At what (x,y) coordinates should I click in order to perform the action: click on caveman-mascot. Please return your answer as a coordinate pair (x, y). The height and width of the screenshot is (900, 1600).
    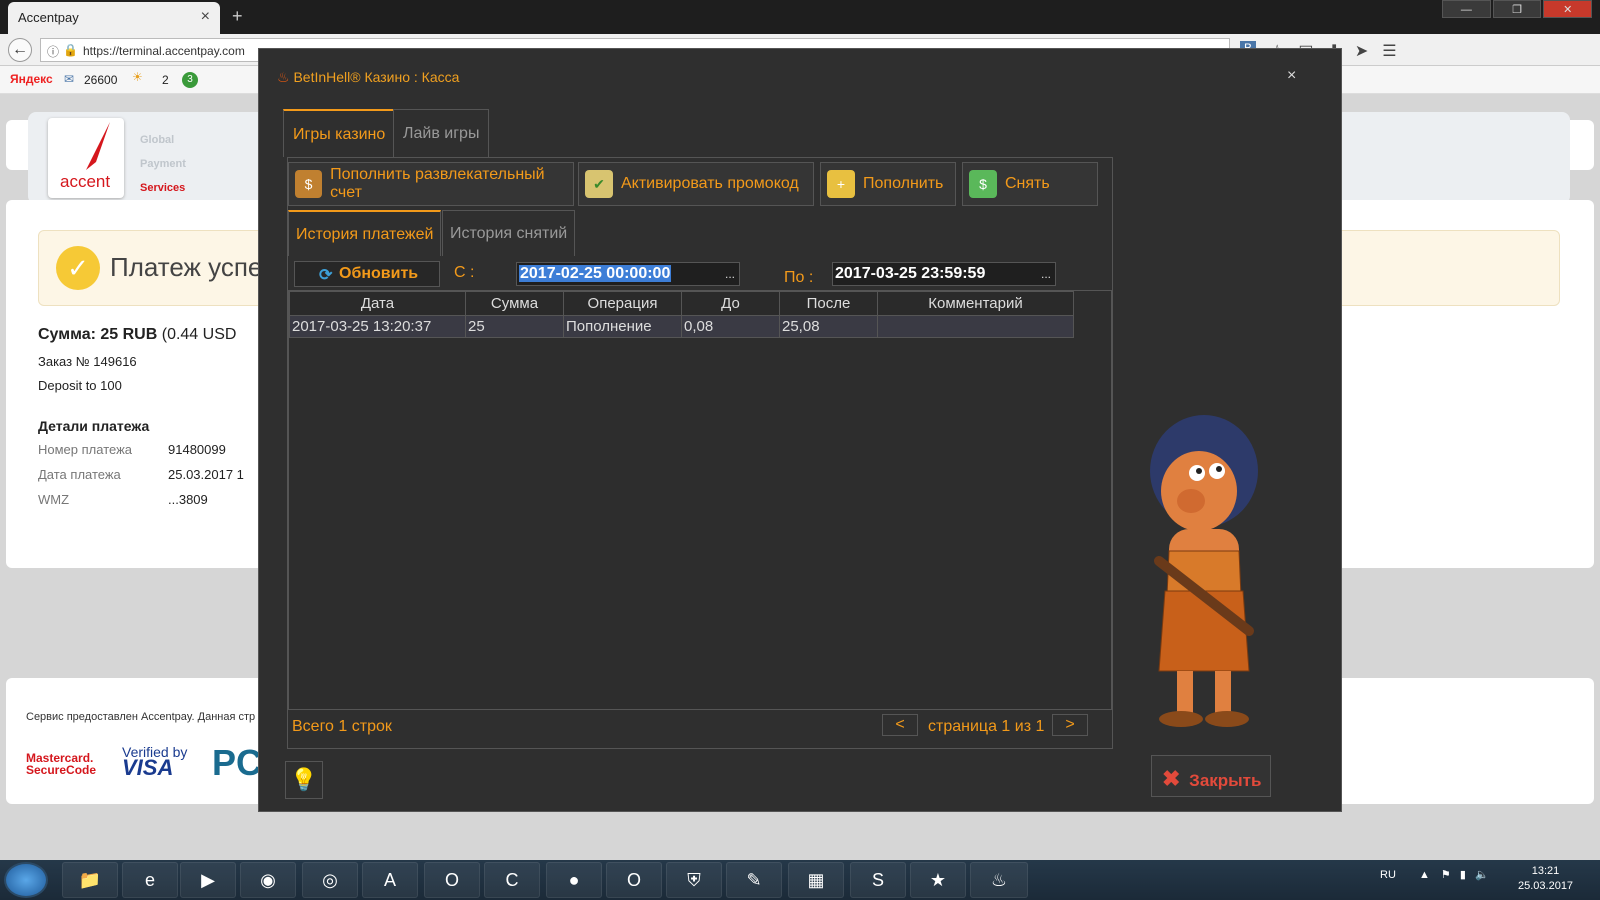
    Looking at the image, I should click on (1204, 571).